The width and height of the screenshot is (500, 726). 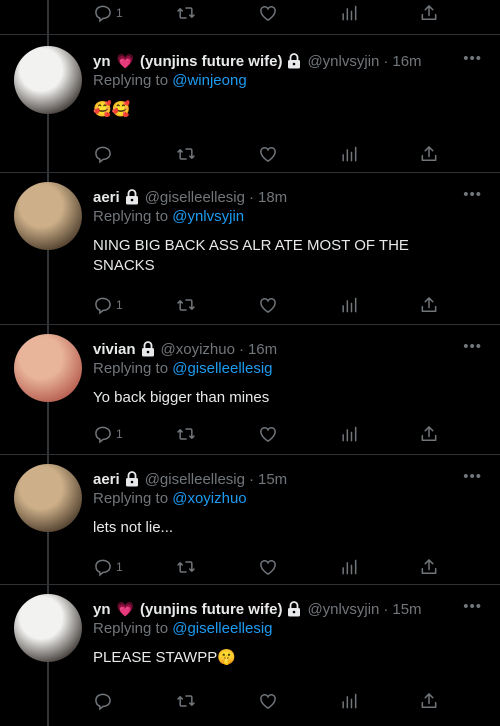 I want to click on tweet-text: PLEASE STAWPP🤫, so click(x=164, y=657).